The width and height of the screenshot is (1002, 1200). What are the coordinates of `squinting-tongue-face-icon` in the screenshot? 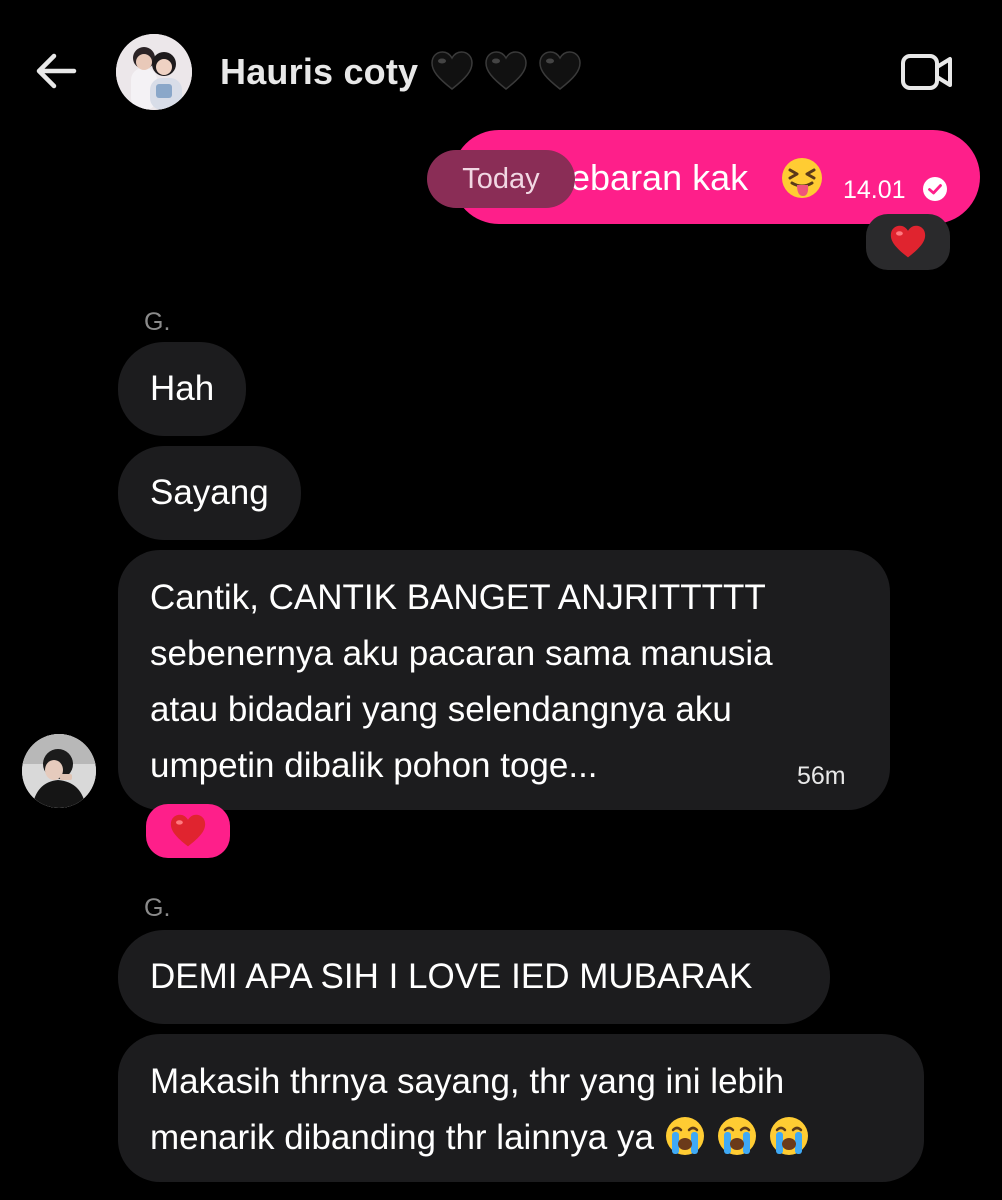 It's located at (802, 178).